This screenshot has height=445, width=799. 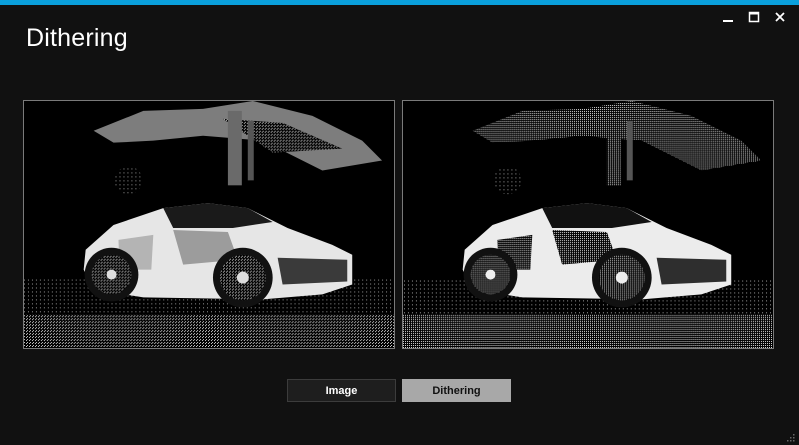 I want to click on maximize-button, so click(x=754, y=17).